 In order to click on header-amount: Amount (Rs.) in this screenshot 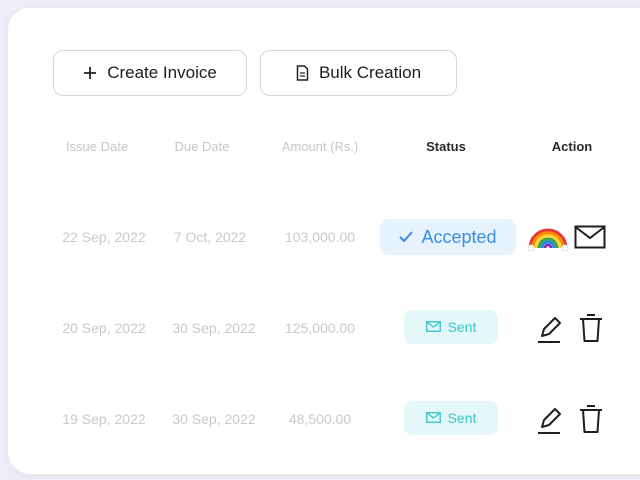, I will do `click(320, 146)`.